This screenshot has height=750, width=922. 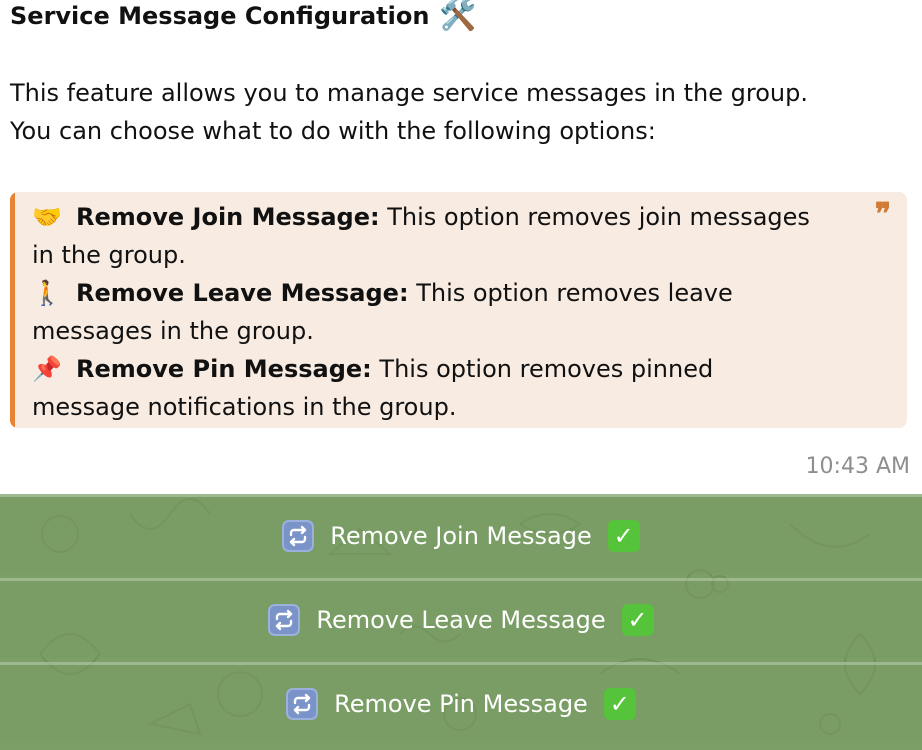 I want to click on remove-leave-message-button: Remove Leave Message ✓, so click(x=461, y=618).